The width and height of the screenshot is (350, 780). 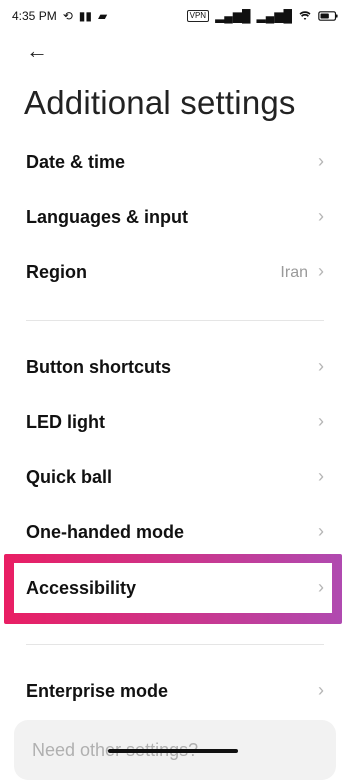 I want to click on row-label: Button shortcuts, so click(x=98, y=367).